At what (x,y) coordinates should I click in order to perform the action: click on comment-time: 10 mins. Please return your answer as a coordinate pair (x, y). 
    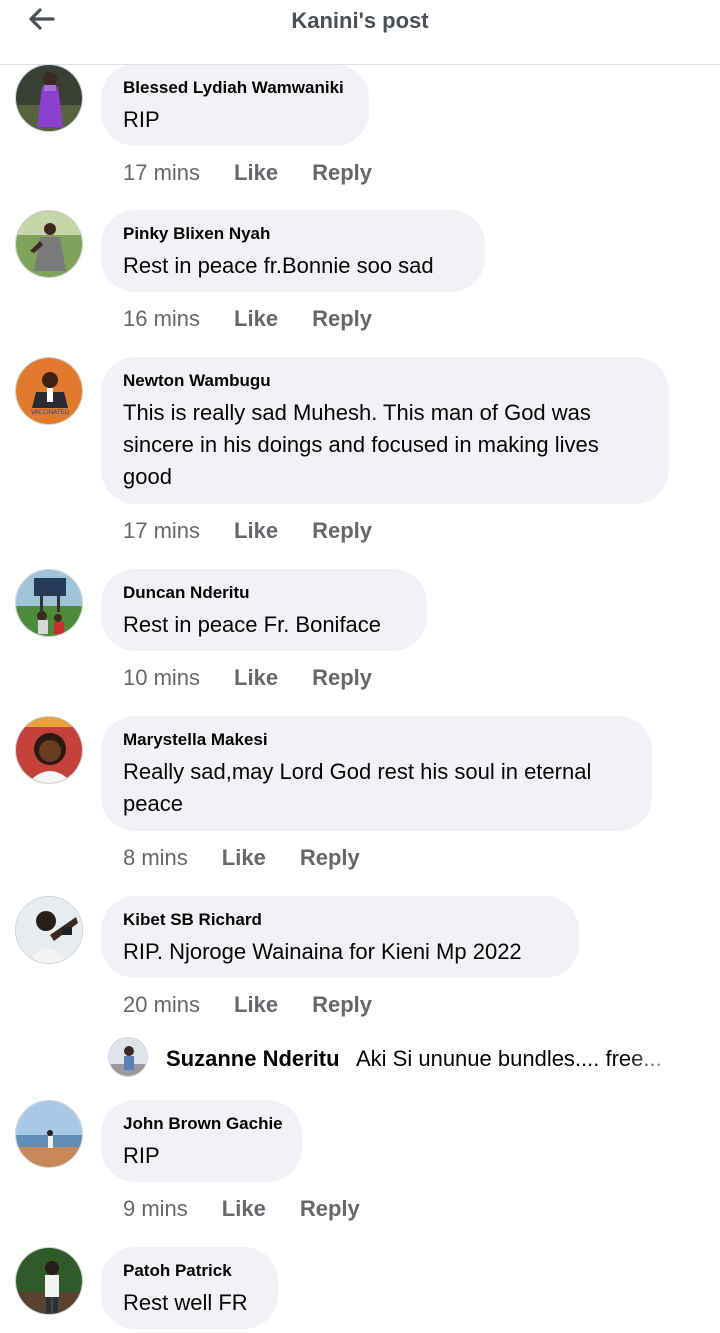
    Looking at the image, I should click on (161, 678).